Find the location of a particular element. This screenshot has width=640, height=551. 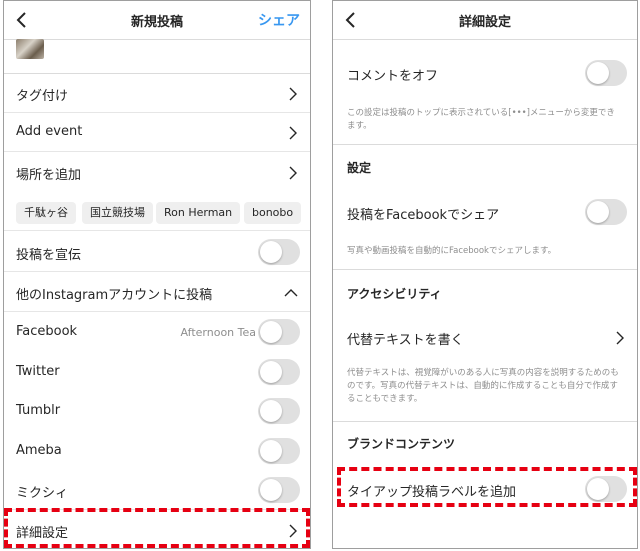

row-label: 詳細設定 is located at coordinates (42, 533).